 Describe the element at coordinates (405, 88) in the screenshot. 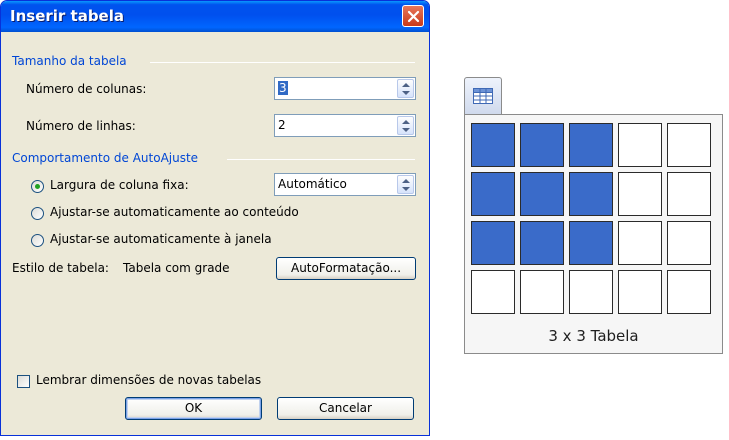

I see `columns-spin-arrows` at that location.